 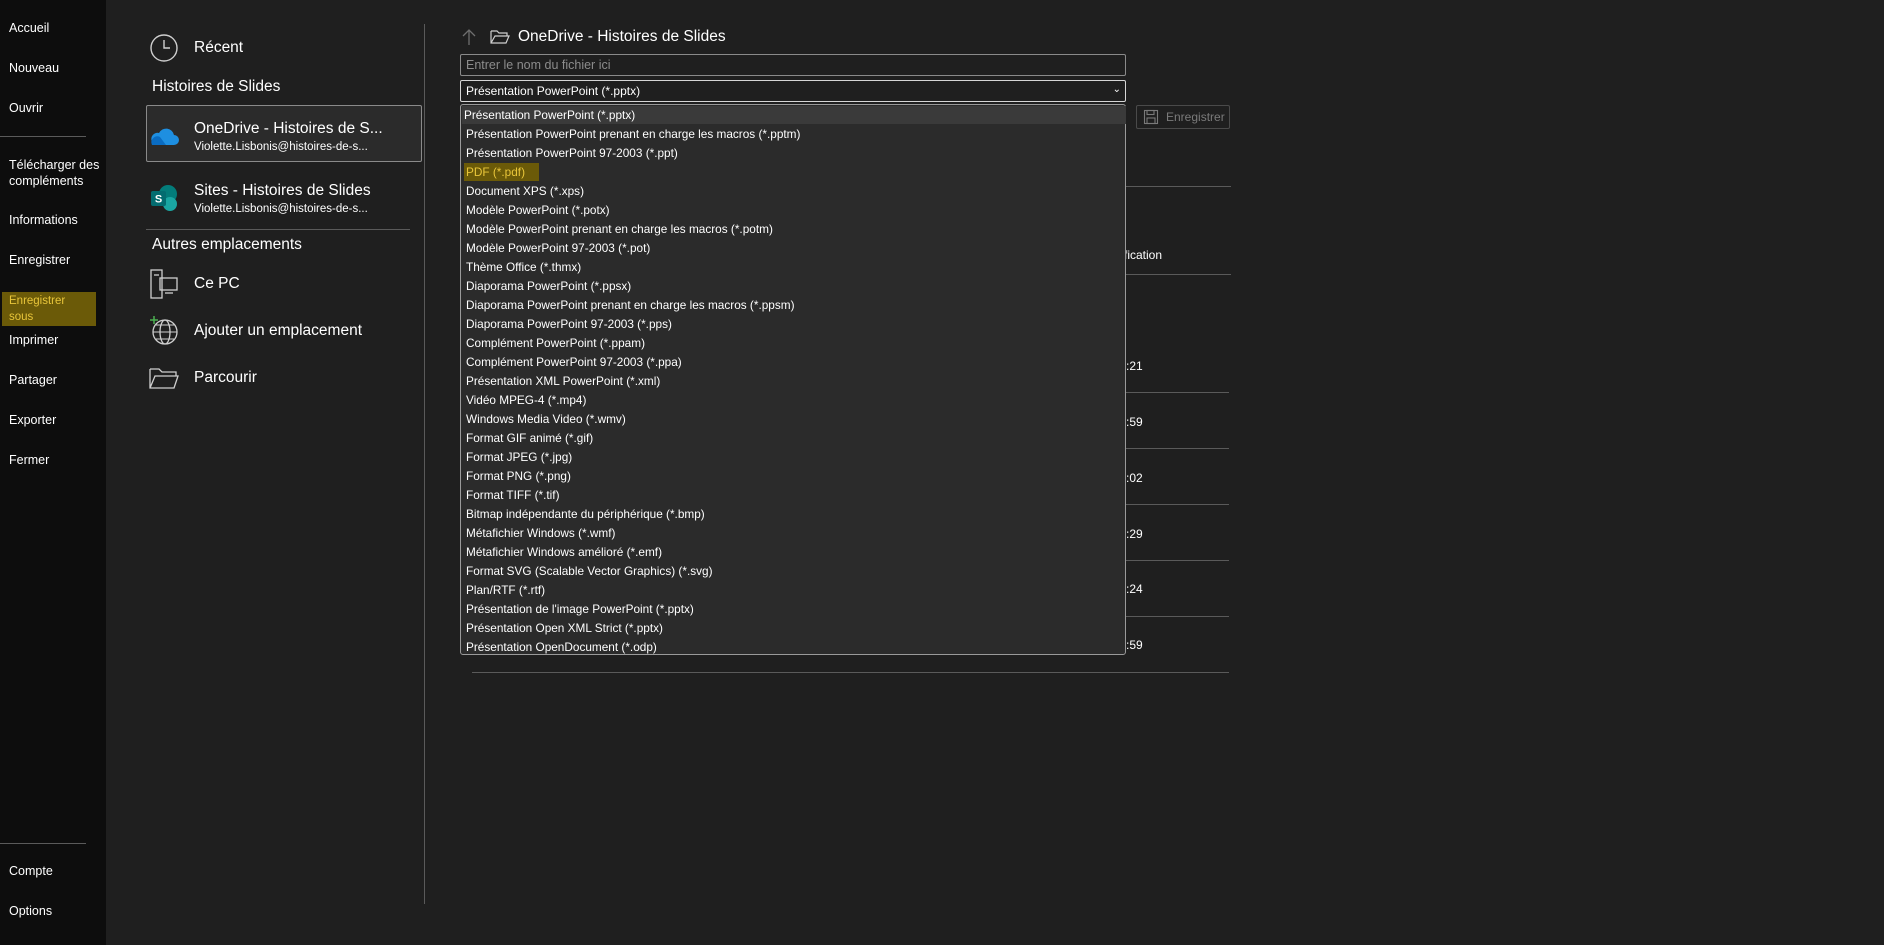 I want to click on nav-item-account: Compte, so click(x=55, y=871).